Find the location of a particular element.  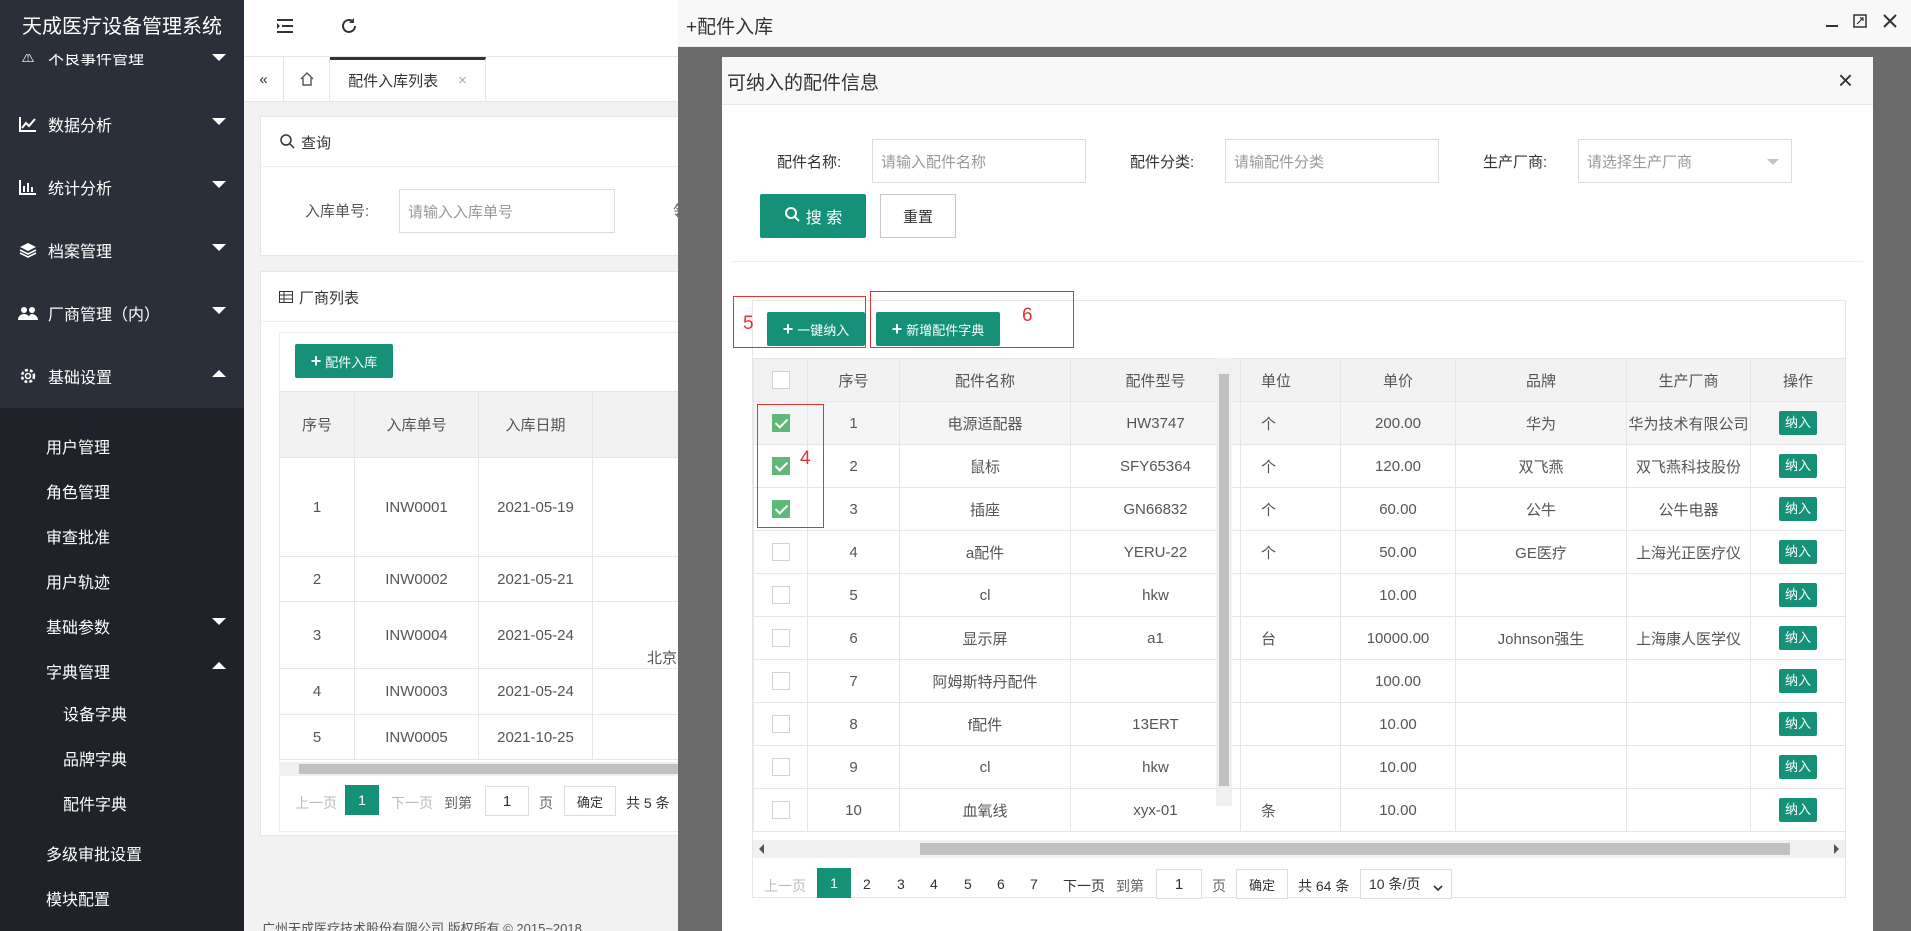

pager-page: 5 is located at coordinates (968, 884).